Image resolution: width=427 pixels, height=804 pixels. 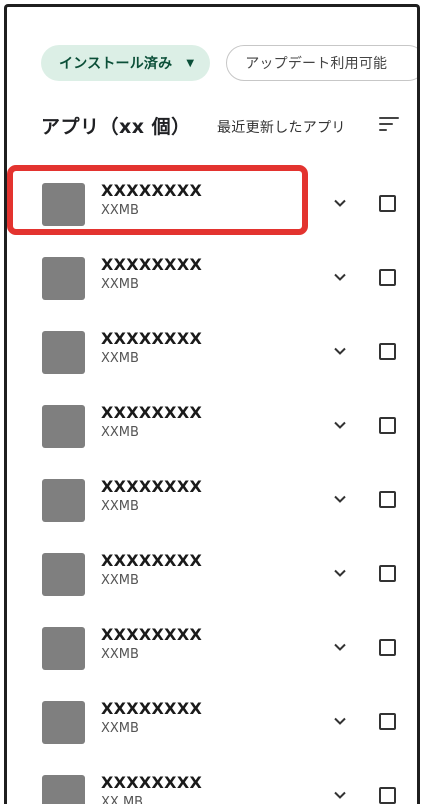 I want to click on sort-order-label: 最近更新したアプリ, so click(x=281, y=127).